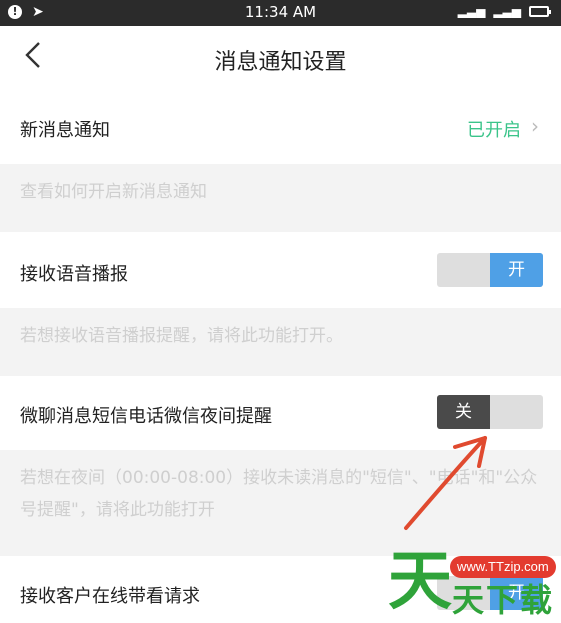 The width and height of the screenshot is (561, 623). Describe the element at coordinates (420, 582) in the screenshot. I see `watermark-big-char: 天` at that location.